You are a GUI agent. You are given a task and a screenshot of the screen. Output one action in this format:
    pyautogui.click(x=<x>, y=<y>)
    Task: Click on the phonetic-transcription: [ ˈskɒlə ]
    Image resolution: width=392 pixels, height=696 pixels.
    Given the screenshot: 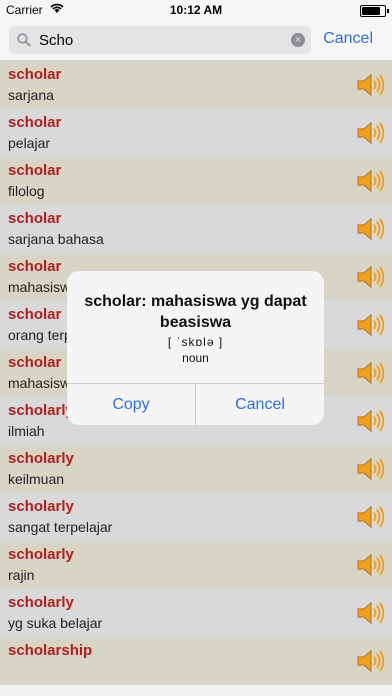 What is the action you would take?
    pyautogui.click(x=195, y=342)
    